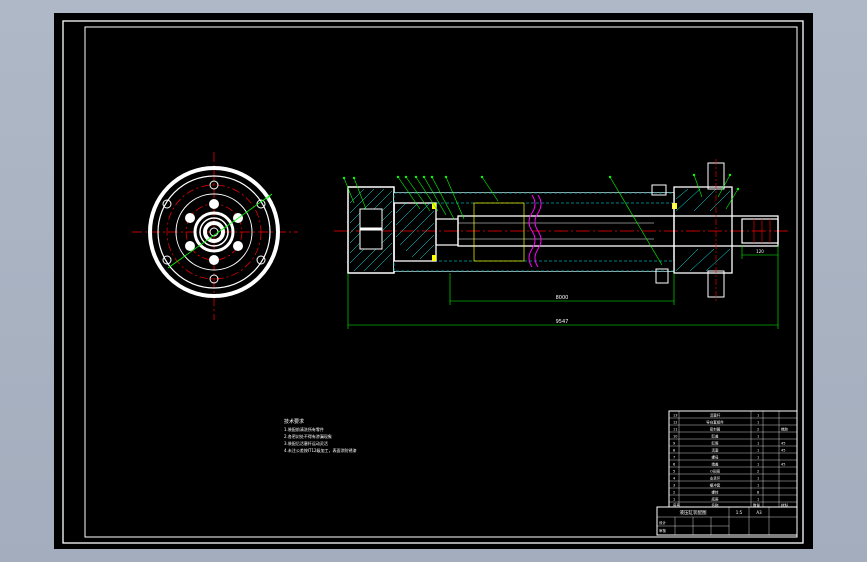  Describe the element at coordinates (716, 436) in the screenshot. I see `part-name: 缸盖` at that location.